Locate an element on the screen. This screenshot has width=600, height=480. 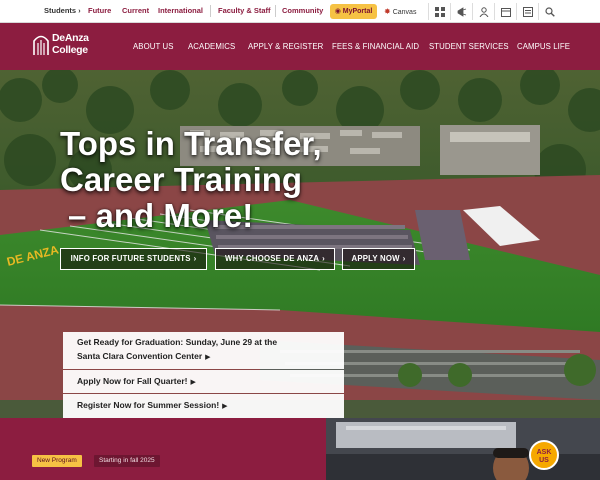
button-label: INFO FOR FUTURE STUDENTS is located at coordinates (130, 258).